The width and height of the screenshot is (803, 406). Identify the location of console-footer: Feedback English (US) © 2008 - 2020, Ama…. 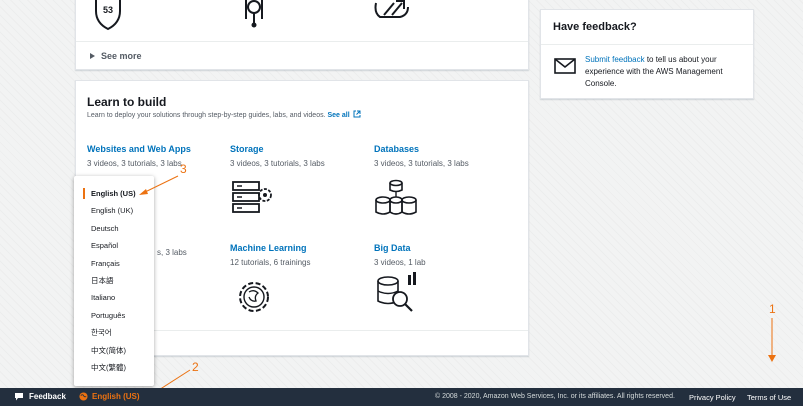
(401, 397).